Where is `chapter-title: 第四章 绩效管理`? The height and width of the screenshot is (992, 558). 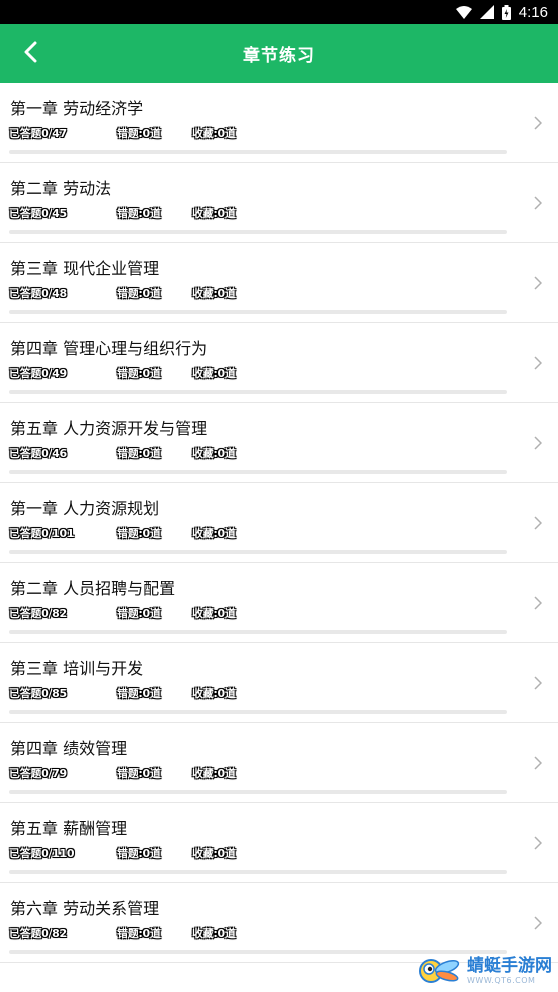 chapter-title: 第四章 绩效管理 is located at coordinates (69, 748).